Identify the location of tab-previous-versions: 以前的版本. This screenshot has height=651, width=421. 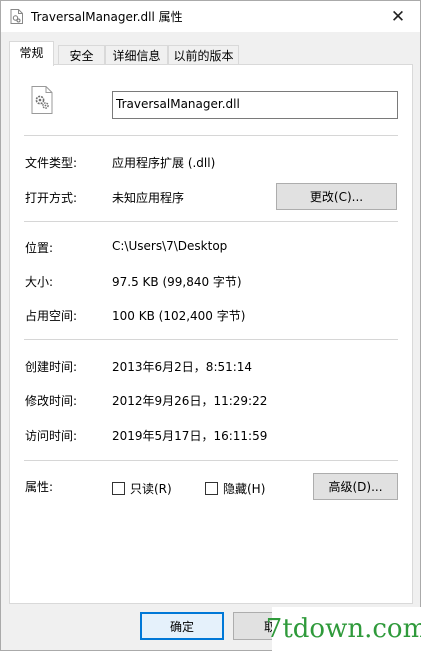
(203, 55).